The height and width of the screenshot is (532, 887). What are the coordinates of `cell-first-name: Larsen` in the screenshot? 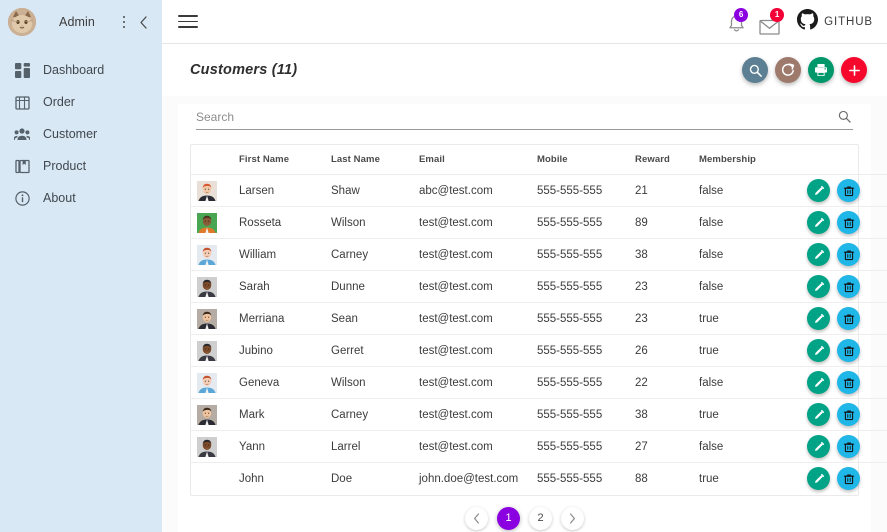 It's located at (285, 190).